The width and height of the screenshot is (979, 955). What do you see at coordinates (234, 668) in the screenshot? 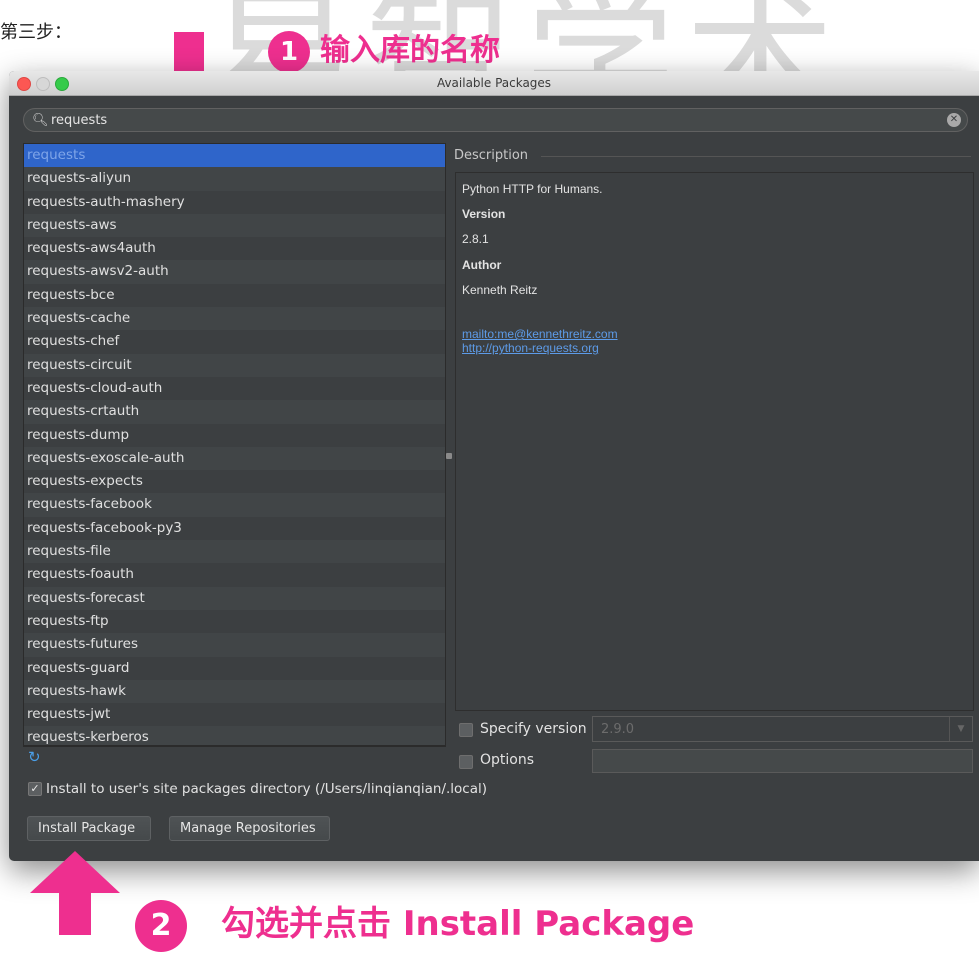
I see `package-list-item: requests-guard` at bounding box center [234, 668].